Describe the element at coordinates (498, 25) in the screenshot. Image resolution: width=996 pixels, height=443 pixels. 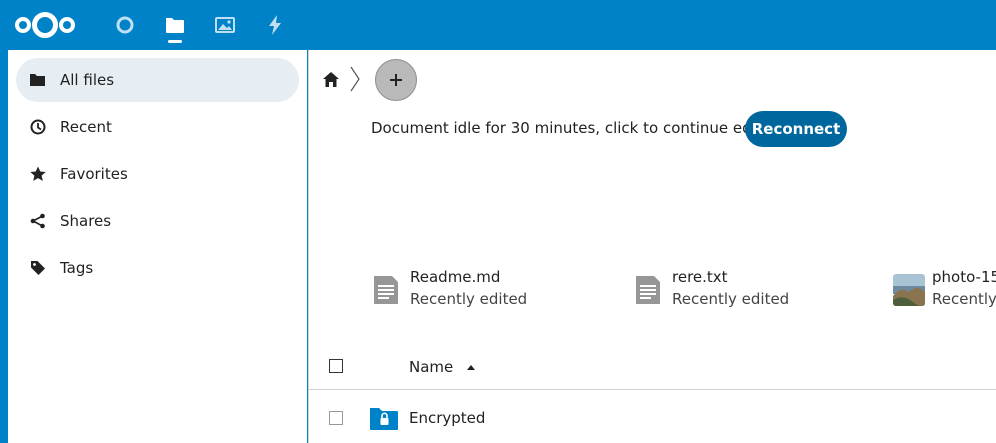
I see `top-header` at that location.